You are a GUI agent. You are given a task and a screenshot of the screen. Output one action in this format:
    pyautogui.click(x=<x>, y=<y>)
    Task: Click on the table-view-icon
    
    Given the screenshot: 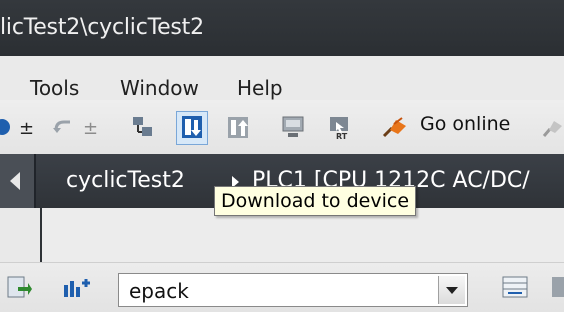 What is the action you would take?
    pyautogui.click(x=515, y=286)
    